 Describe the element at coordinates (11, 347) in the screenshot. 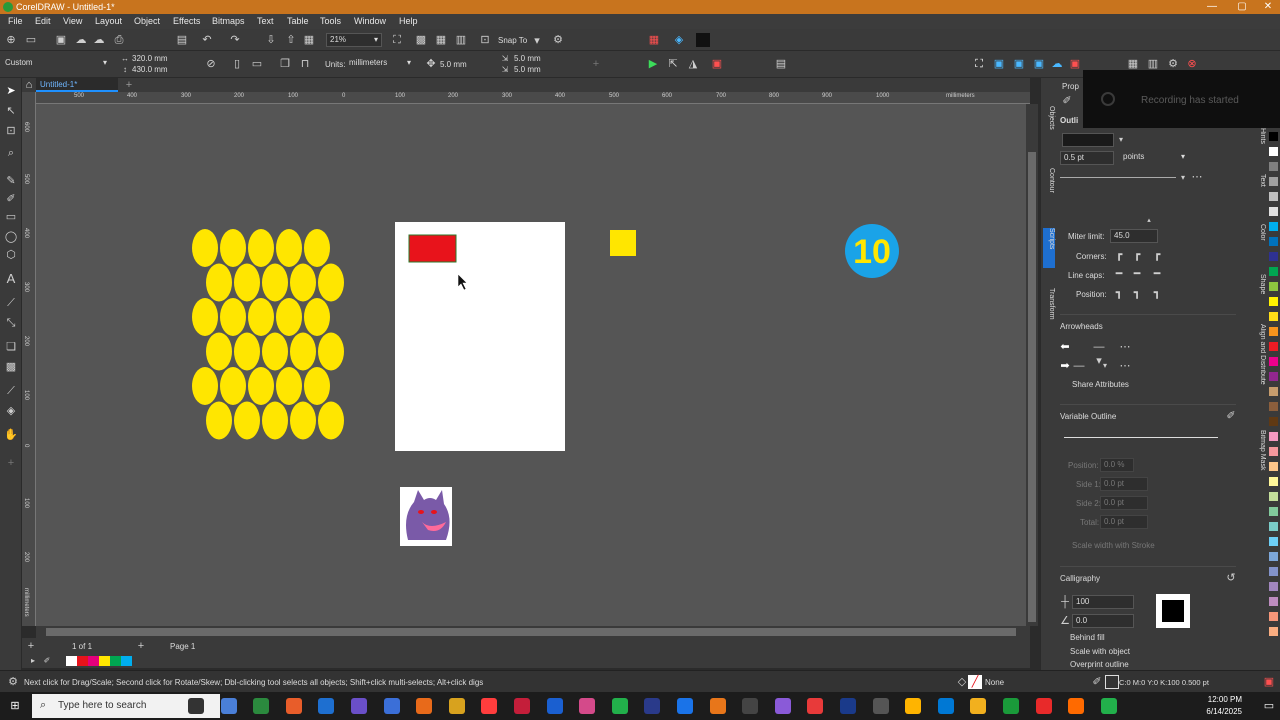

I see `drop-shadow-icon: ❏` at that location.